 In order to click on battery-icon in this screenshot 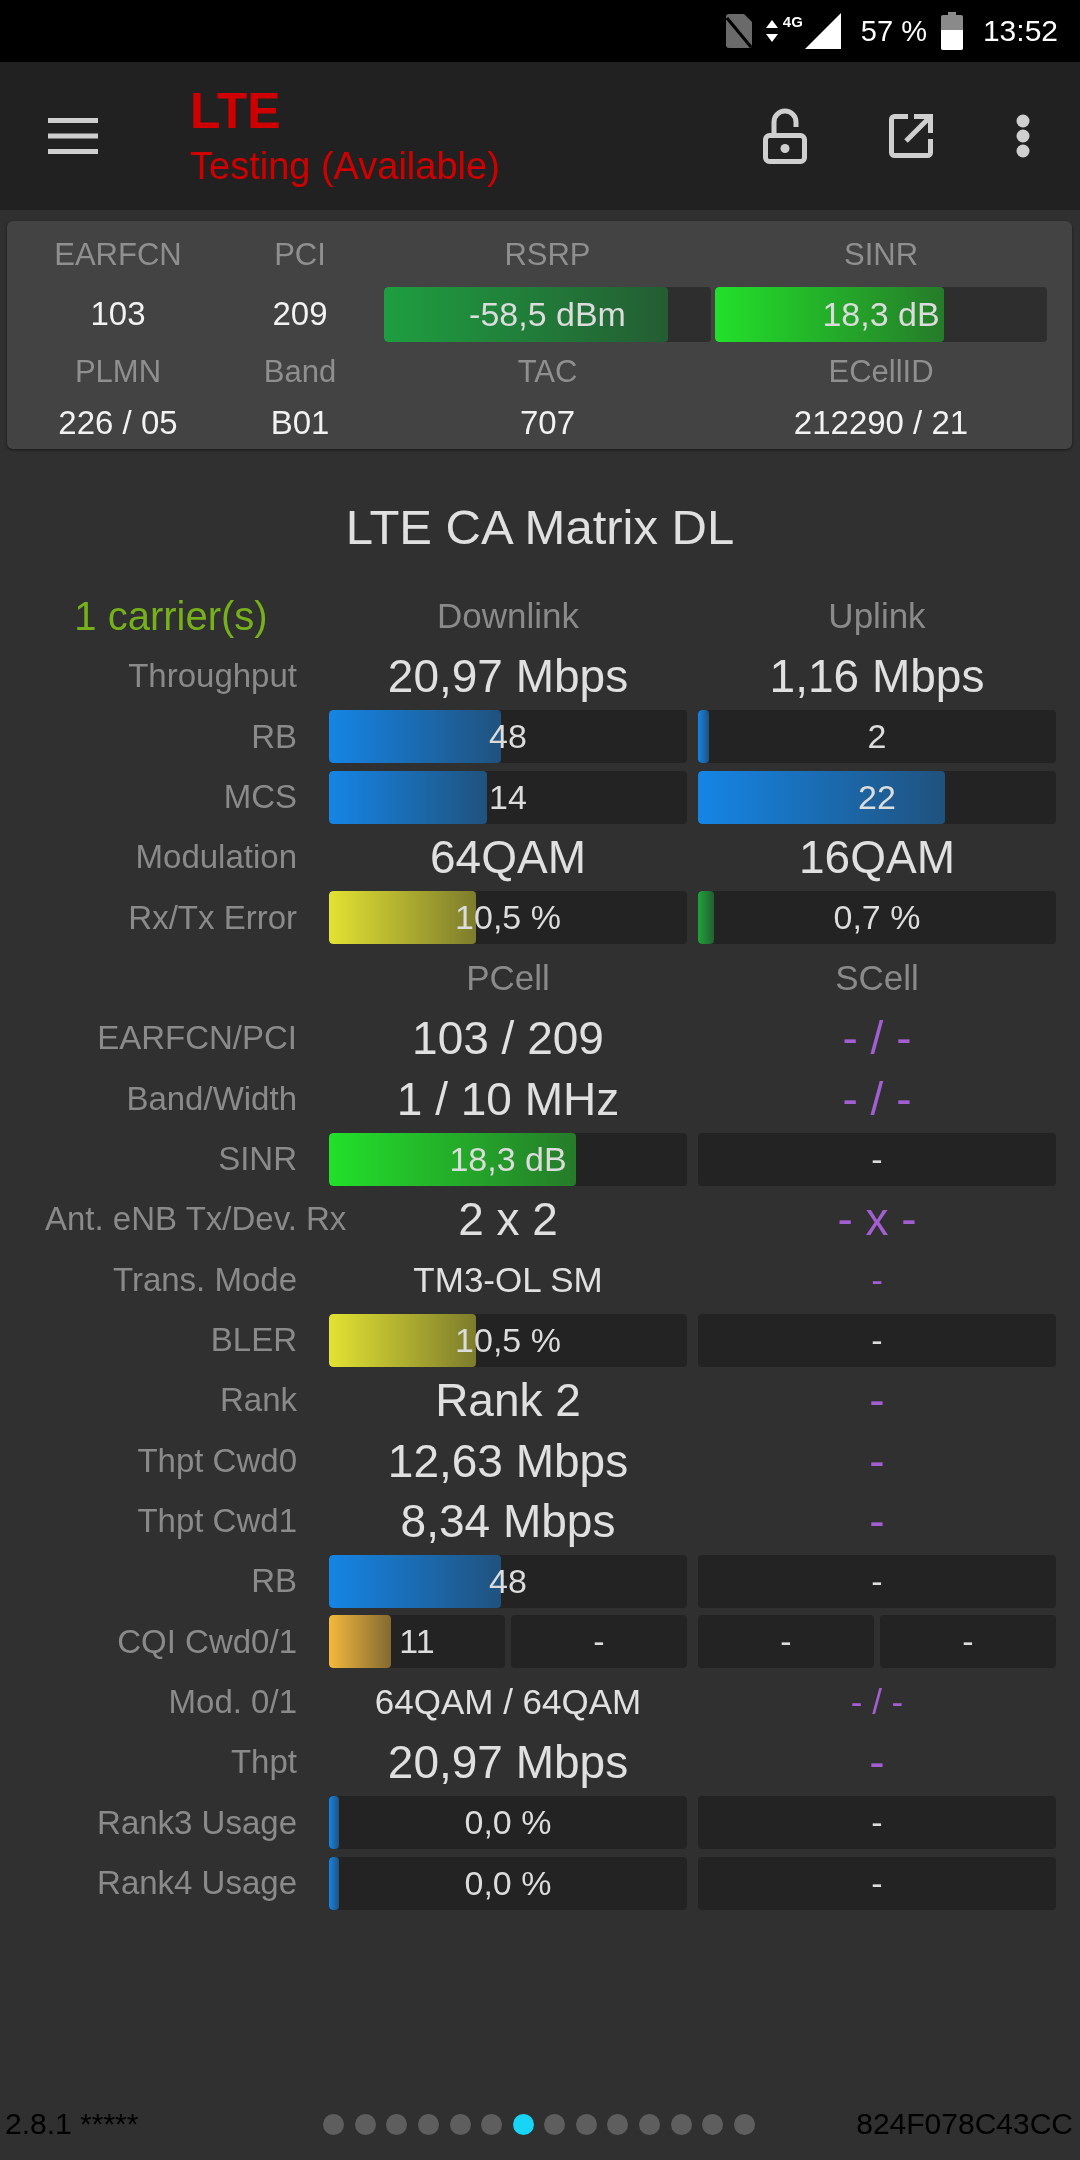, I will do `click(951, 31)`.